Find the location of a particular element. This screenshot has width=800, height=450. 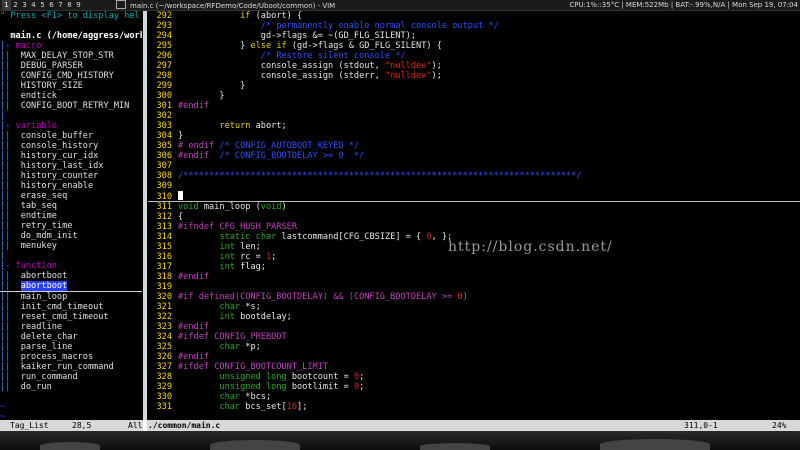

taglist-item: || DEBUG_PARSER is located at coordinates (71, 66).